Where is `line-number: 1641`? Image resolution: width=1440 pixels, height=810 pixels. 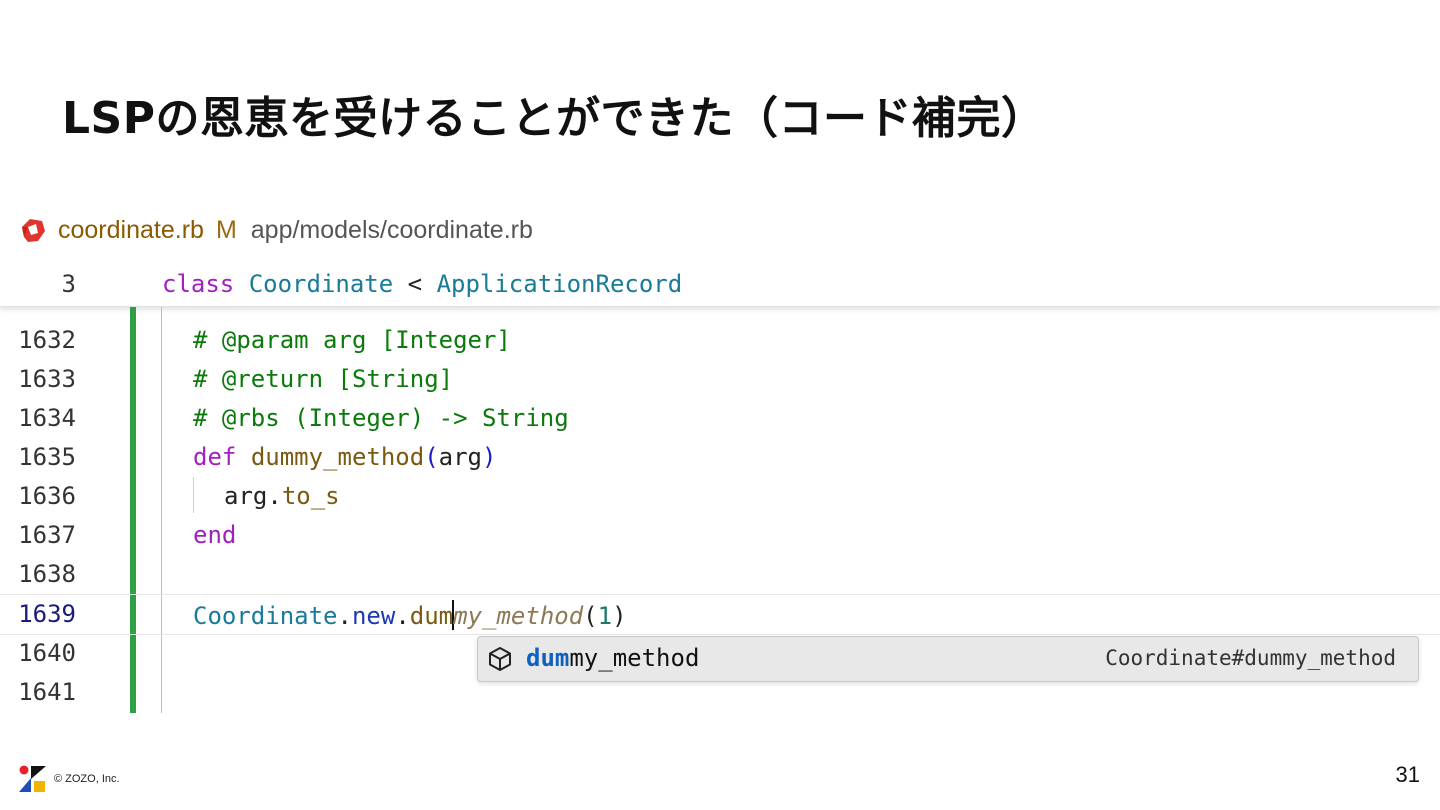 line-number: 1641 is located at coordinates (47, 692).